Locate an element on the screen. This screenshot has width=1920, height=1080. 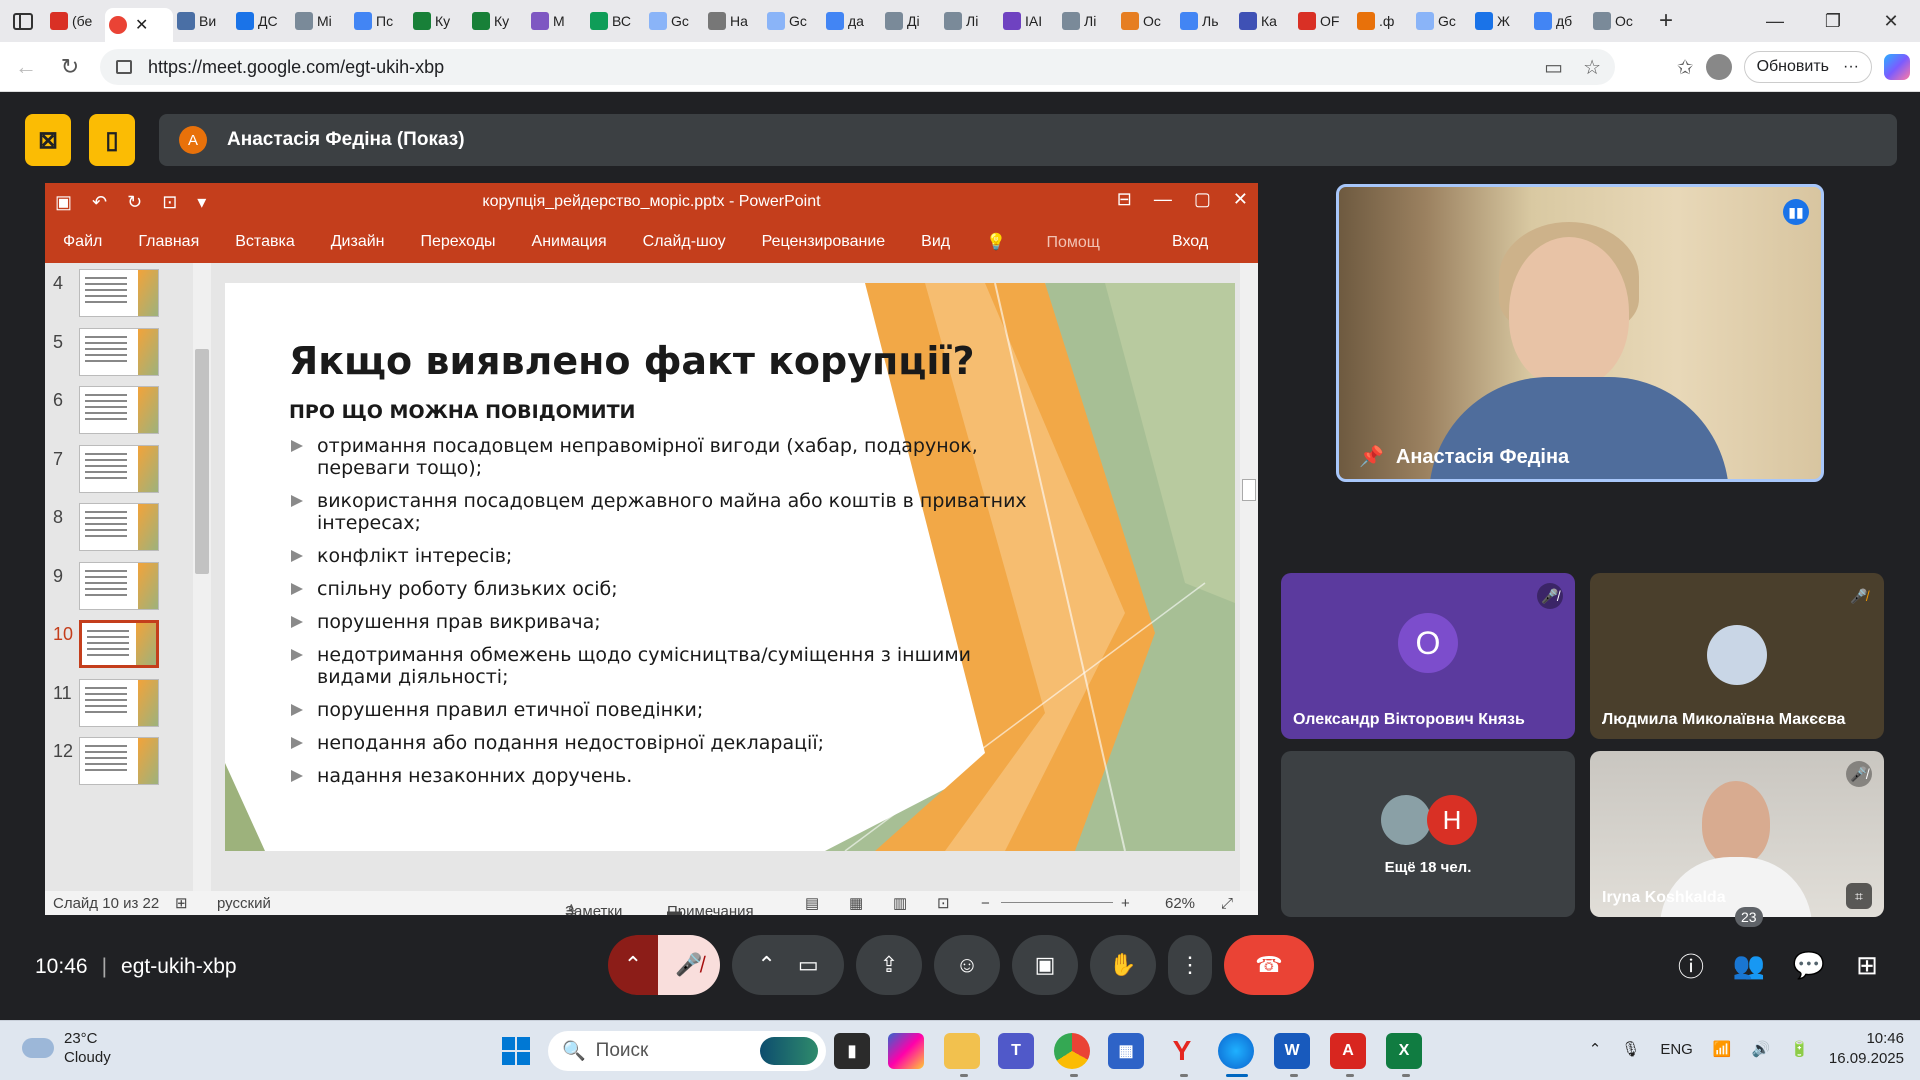
new-tab-button: + is located at coordinates (1666, 21).